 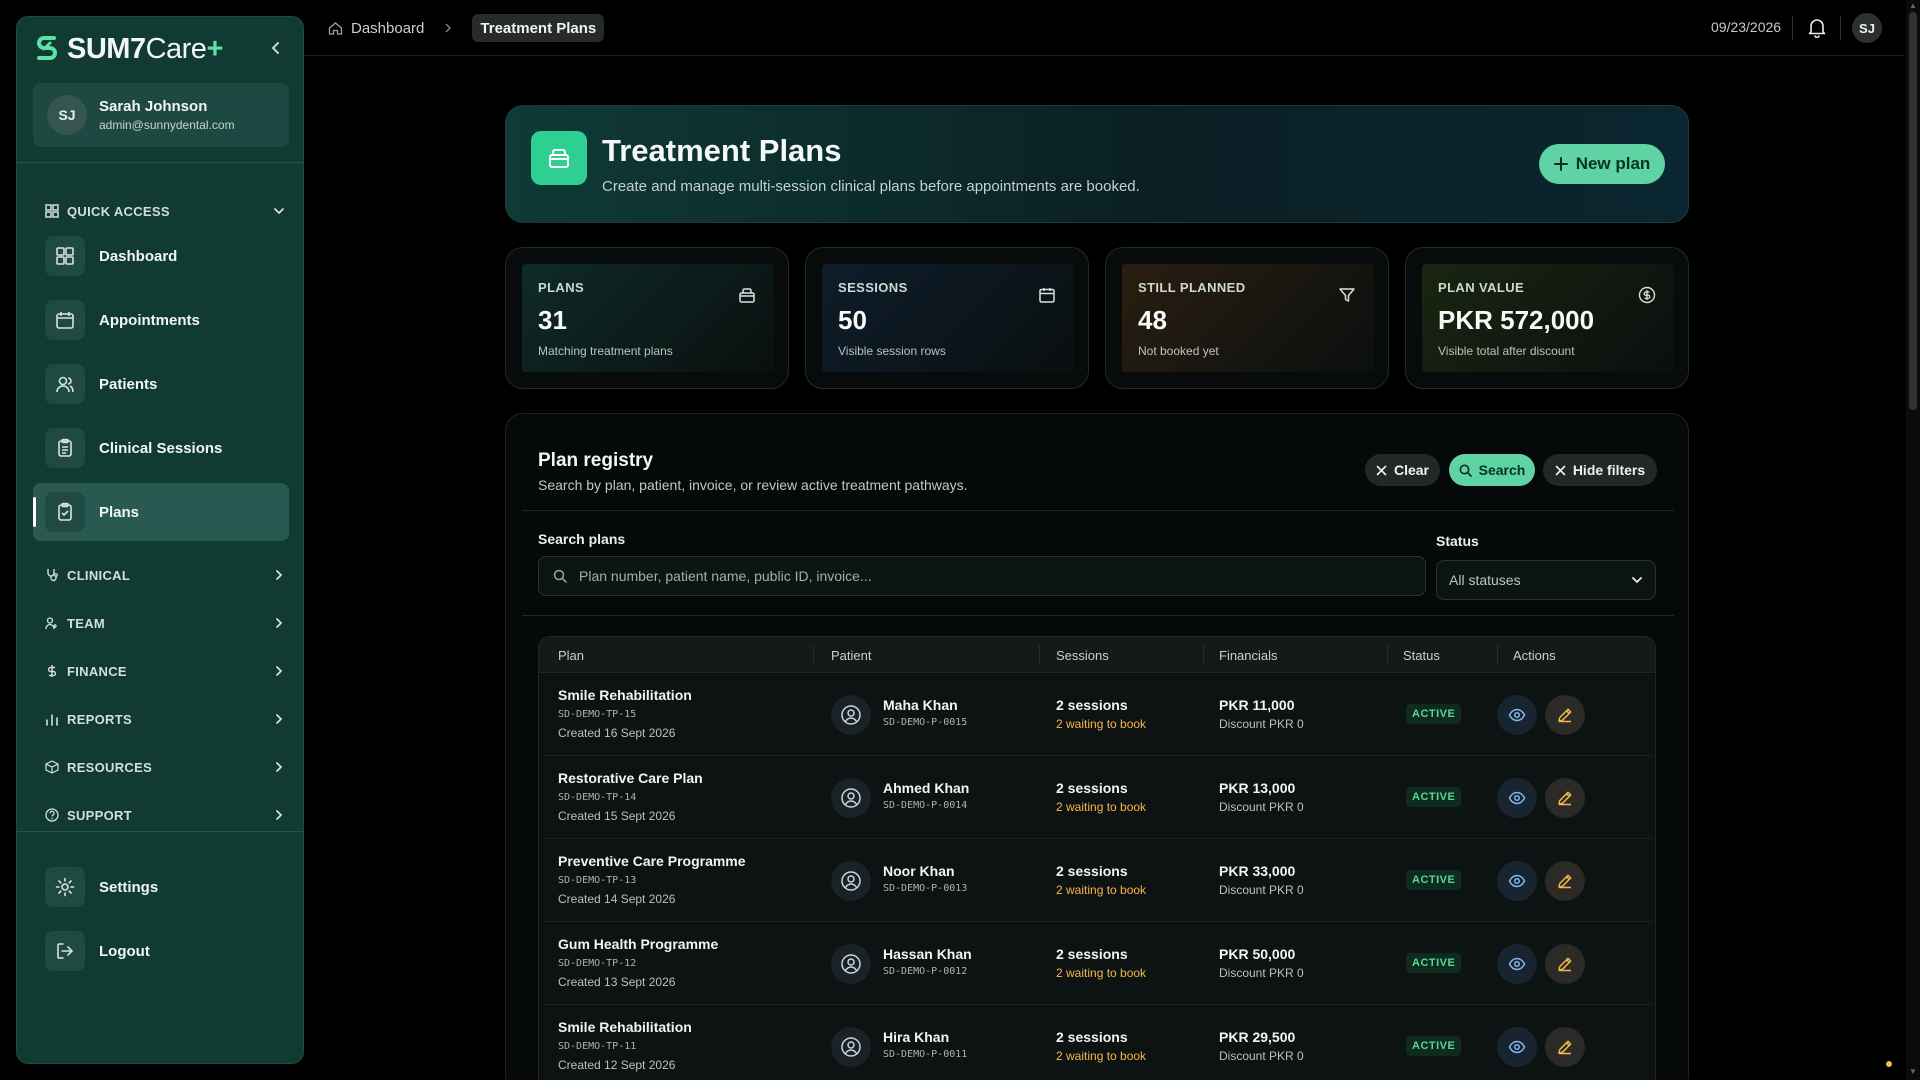 I want to click on stat-card-inner: SESSIONS 50 Visible session rows, so click(x=948, y=318).